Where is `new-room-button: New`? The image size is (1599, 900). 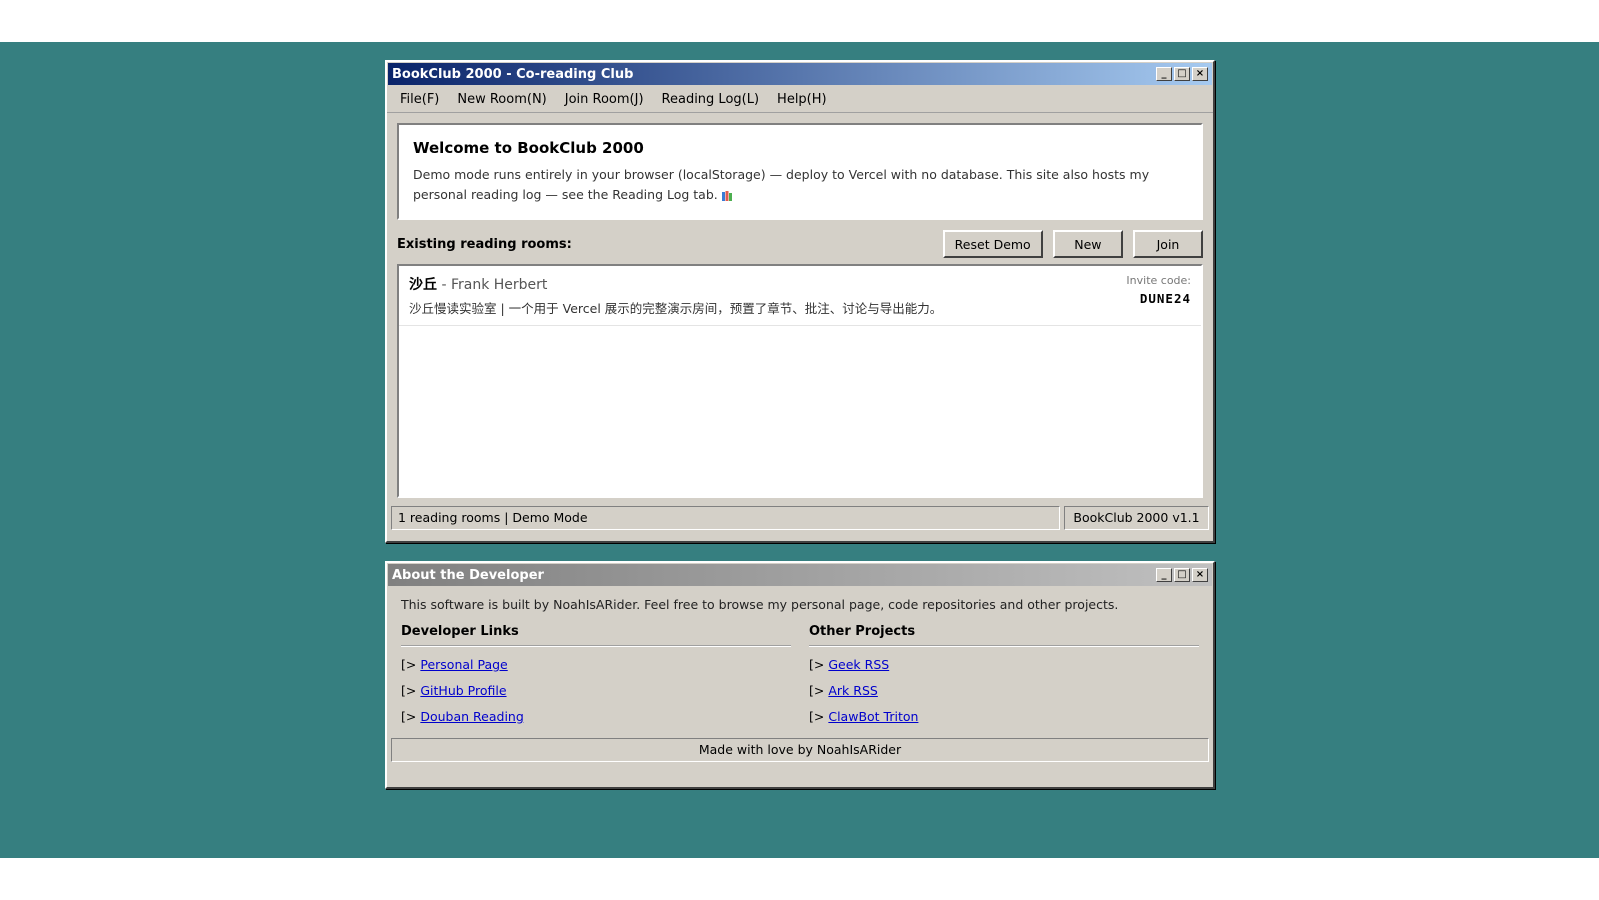 new-room-button: New is located at coordinates (1087, 244).